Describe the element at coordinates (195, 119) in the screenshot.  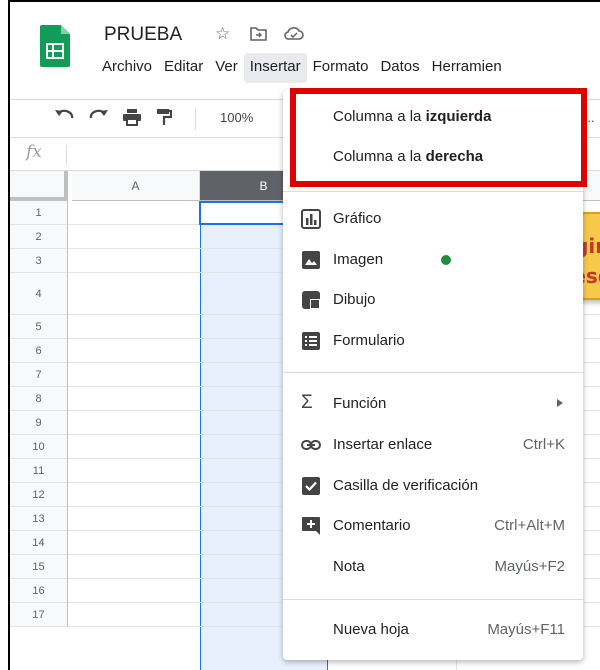
I see `toolbar-divider` at that location.